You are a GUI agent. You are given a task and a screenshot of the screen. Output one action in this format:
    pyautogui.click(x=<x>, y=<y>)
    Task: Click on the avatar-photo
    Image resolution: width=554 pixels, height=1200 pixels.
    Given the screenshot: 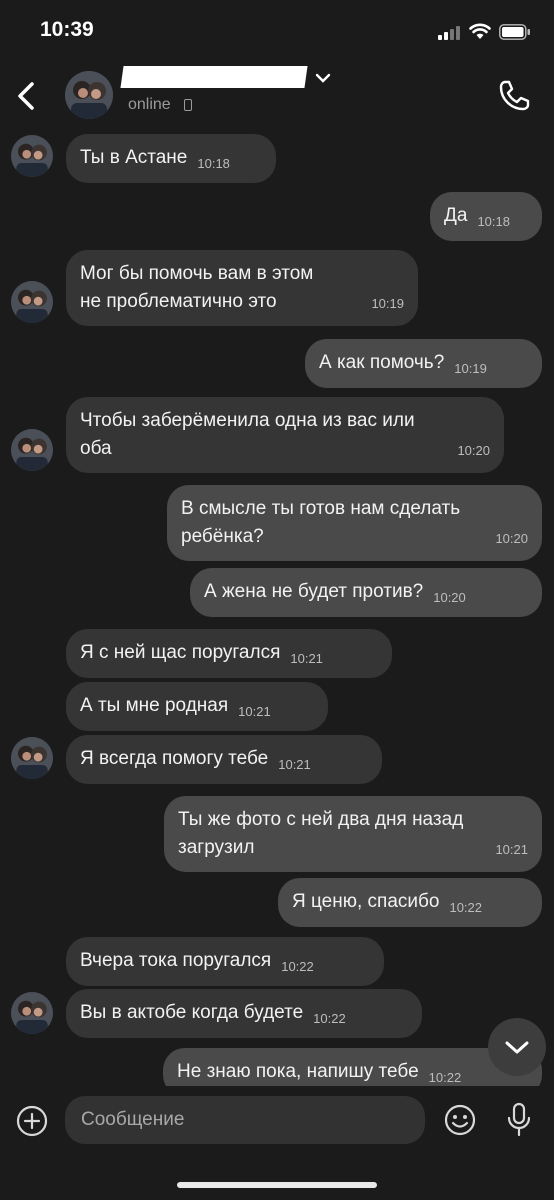 What is the action you would take?
    pyautogui.click(x=89, y=95)
    